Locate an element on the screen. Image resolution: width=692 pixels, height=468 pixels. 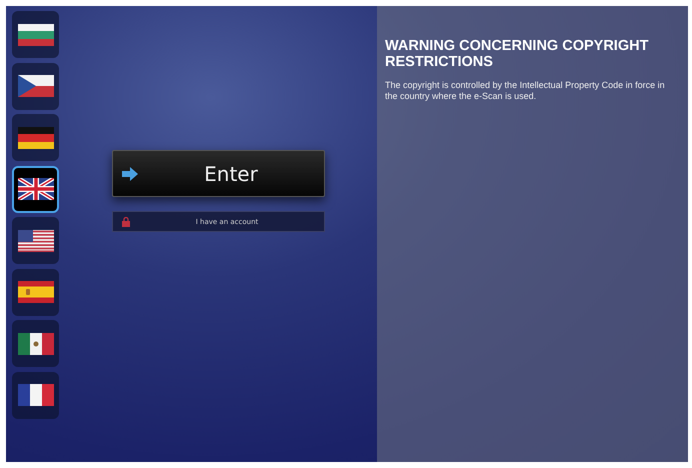
lock-icon is located at coordinates (126, 221).